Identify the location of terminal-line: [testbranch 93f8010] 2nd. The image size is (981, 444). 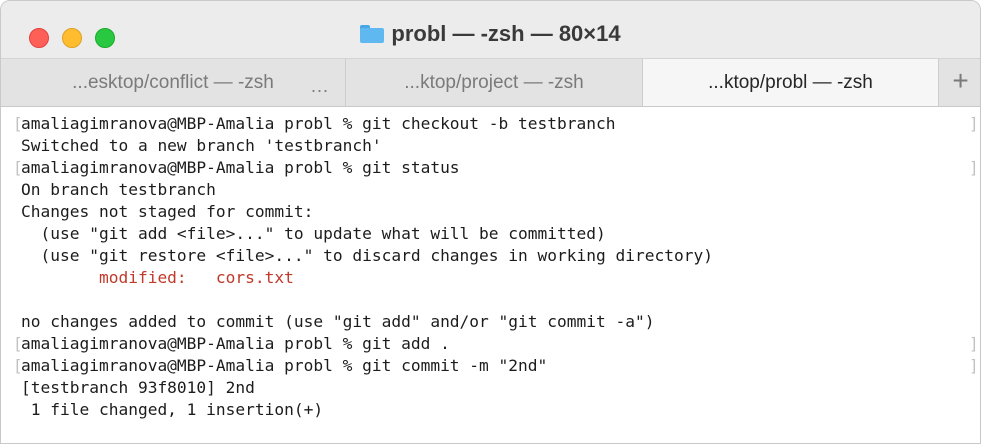
(138, 387).